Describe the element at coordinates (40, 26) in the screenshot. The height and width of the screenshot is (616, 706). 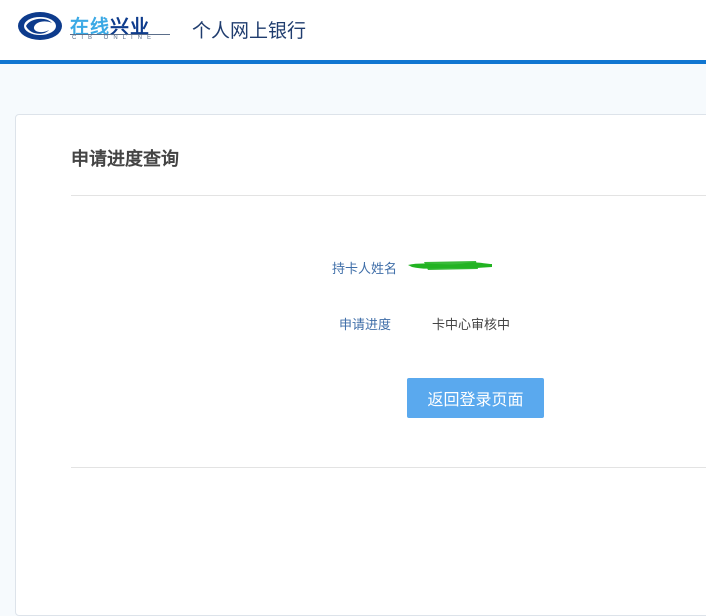
I see `cib-logo-icon` at that location.